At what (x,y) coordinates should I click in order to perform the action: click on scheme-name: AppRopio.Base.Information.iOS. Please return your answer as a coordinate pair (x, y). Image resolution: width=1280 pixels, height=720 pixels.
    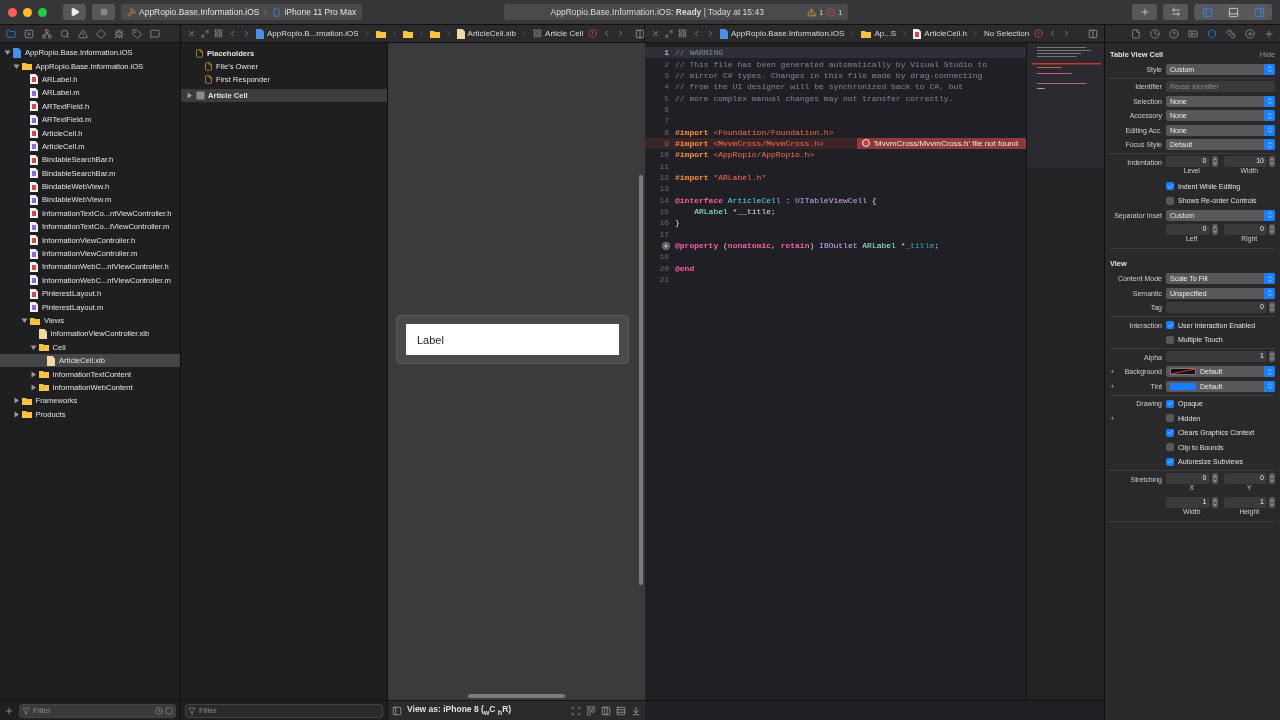
    Looking at the image, I should click on (199, 12).